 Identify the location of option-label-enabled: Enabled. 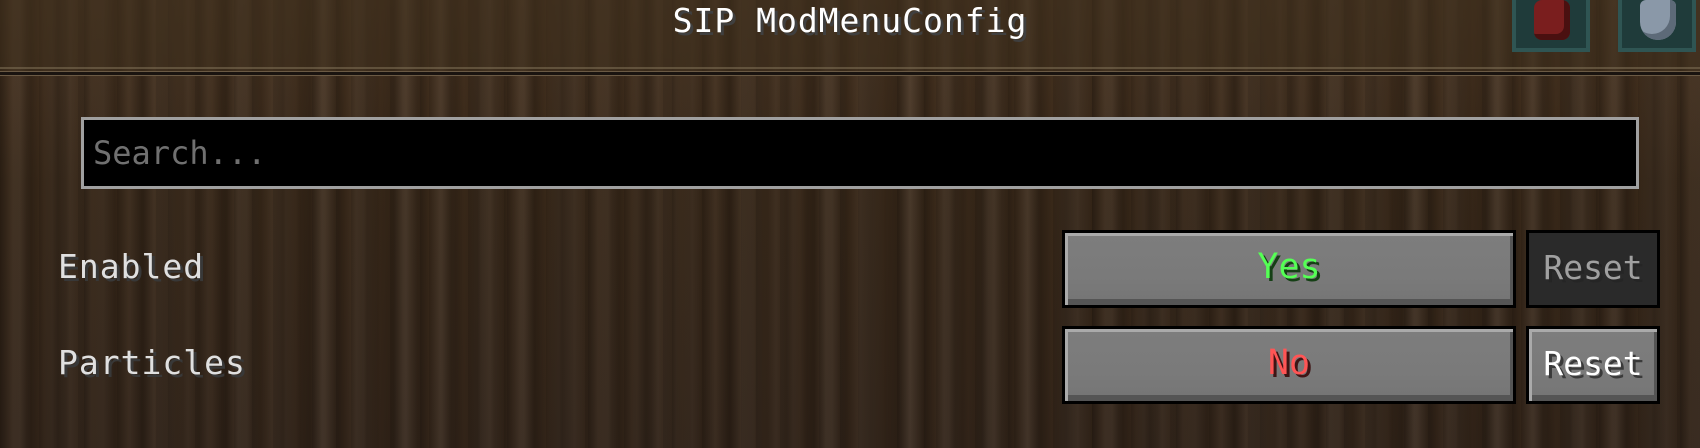
(131, 266).